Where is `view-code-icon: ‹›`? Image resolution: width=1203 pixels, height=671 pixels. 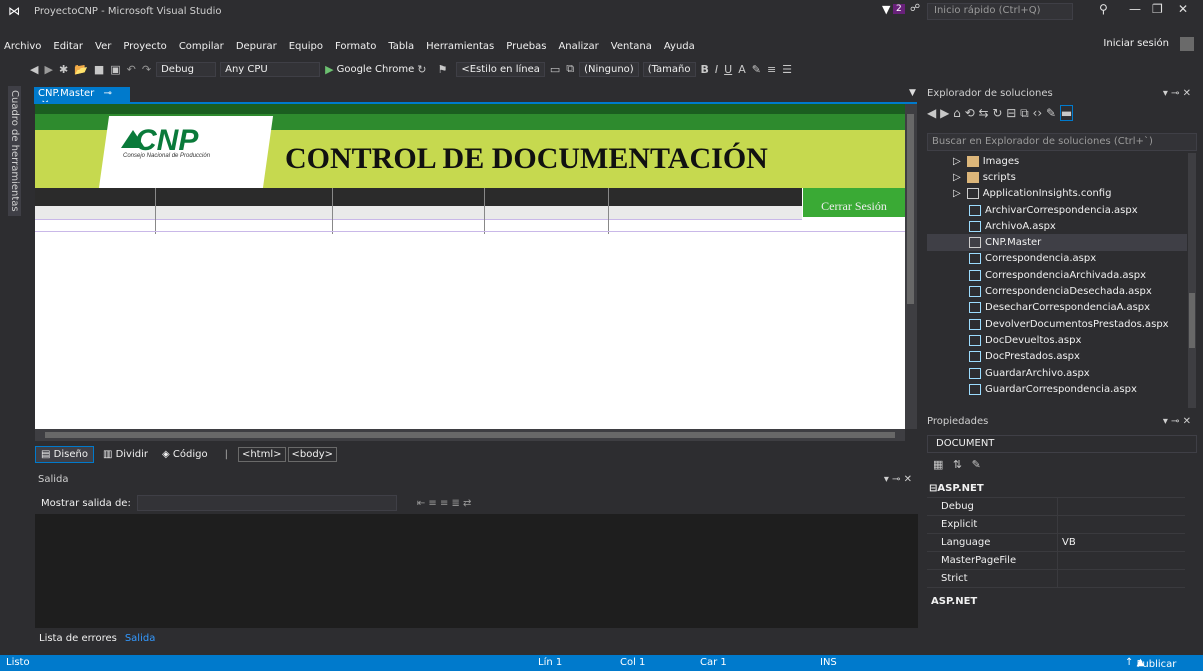
view-code-icon: ‹› is located at coordinates (1038, 113).